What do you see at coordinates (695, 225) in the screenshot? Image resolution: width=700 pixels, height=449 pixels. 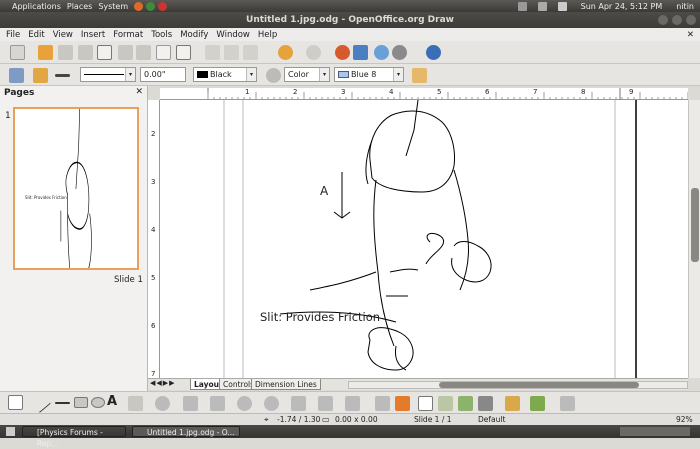 I see `scrollbar-thumb` at bounding box center [695, 225].